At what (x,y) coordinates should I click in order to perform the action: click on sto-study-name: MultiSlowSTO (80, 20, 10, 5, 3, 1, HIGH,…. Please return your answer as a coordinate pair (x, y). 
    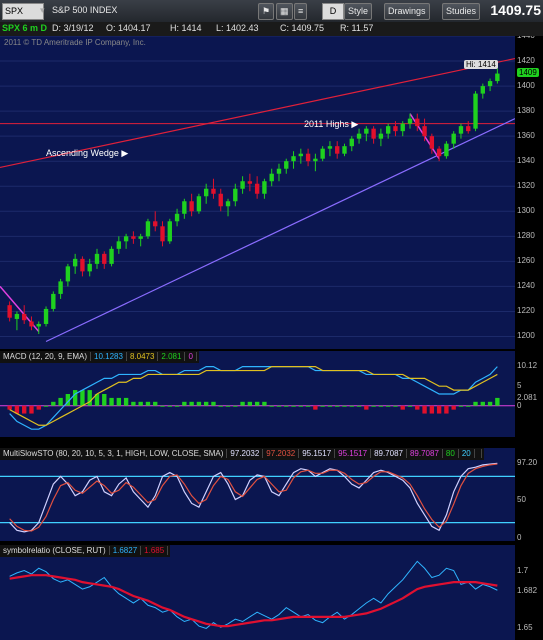
    Looking at the image, I should click on (114, 453).